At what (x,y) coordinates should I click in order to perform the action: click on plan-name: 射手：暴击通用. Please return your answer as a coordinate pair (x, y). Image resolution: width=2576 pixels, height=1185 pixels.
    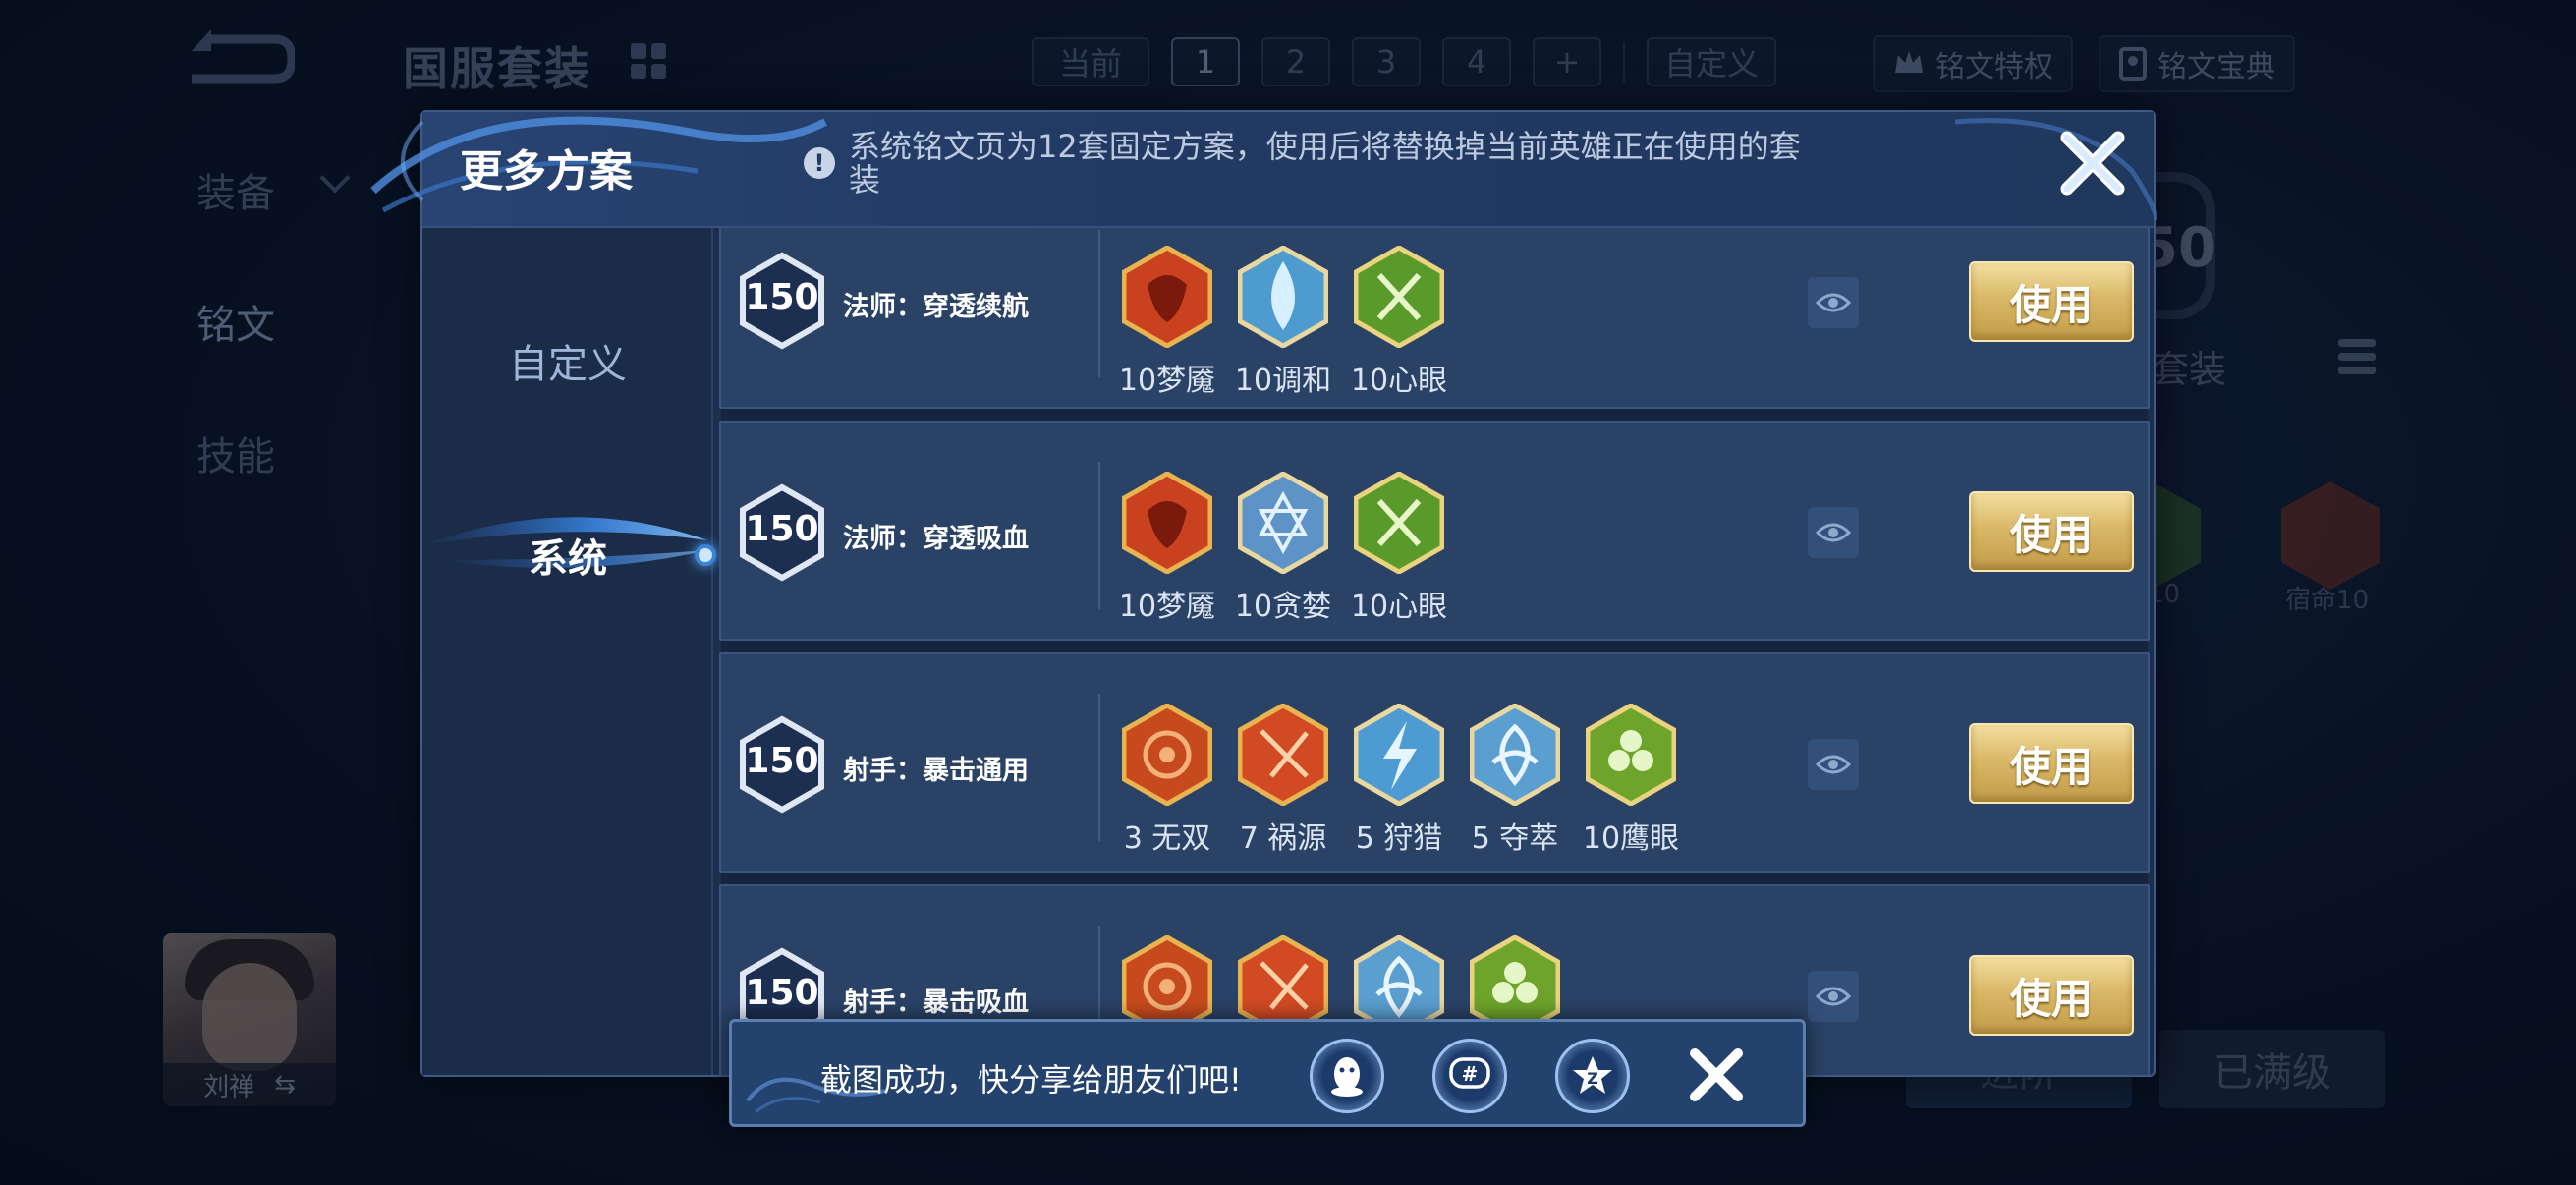
    Looking at the image, I should click on (936, 771).